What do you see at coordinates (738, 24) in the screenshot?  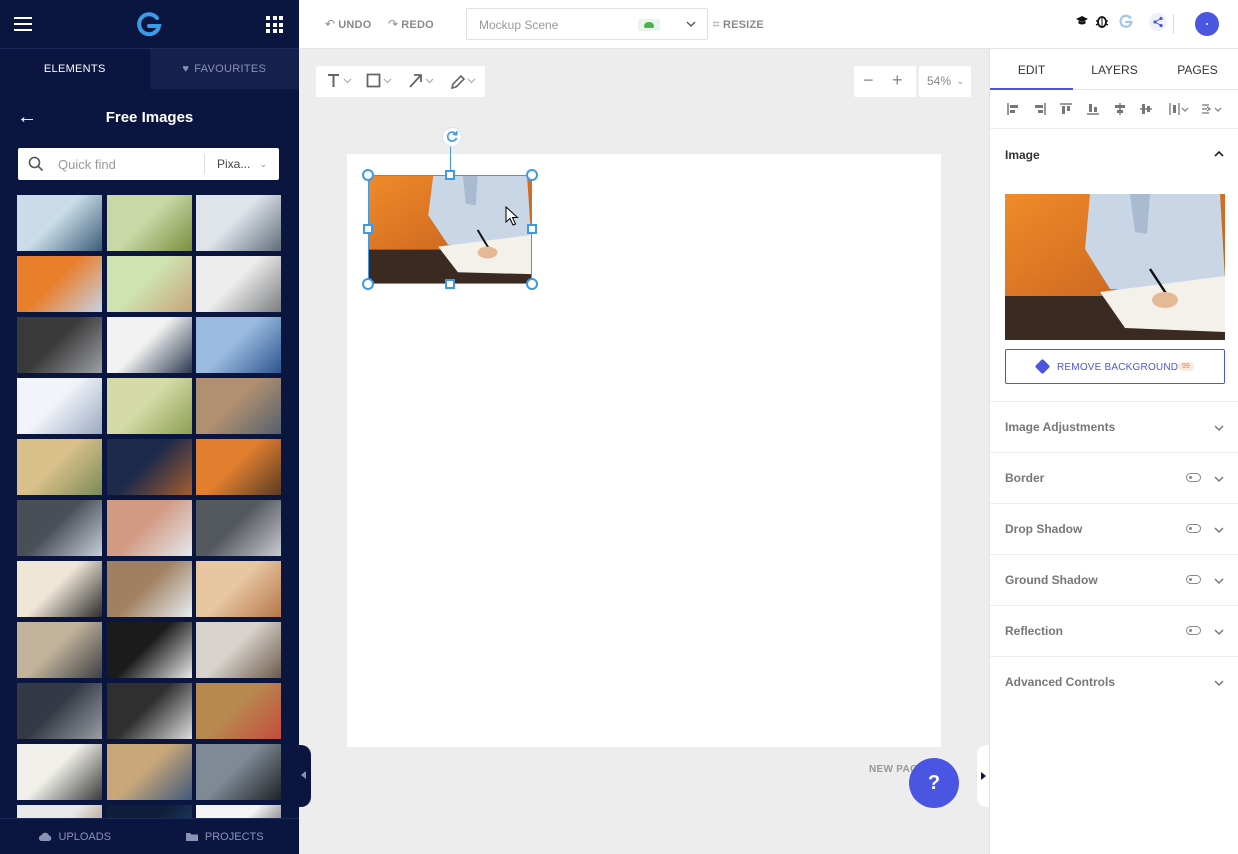 I see `resize-button: ⌗ RESIZE` at bounding box center [738, 24].